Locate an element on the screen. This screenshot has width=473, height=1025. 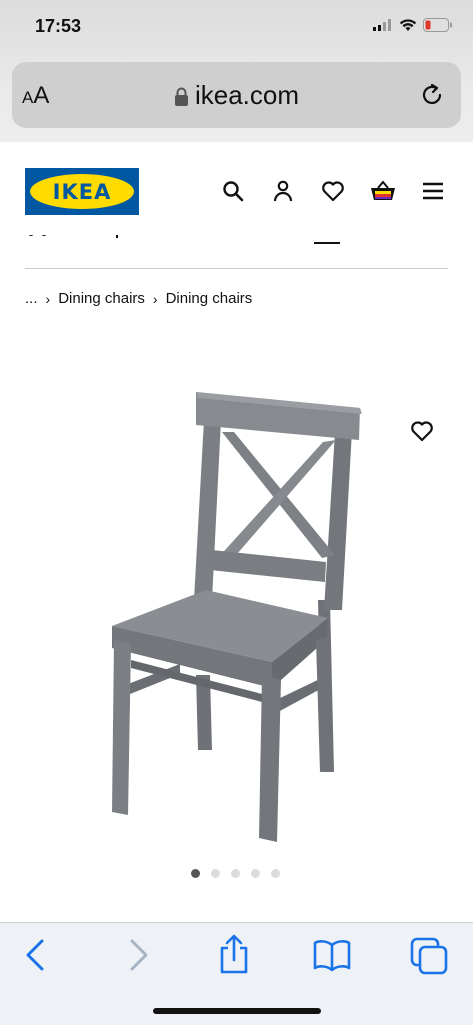
basket-icon is located at coordinates (383, 191).